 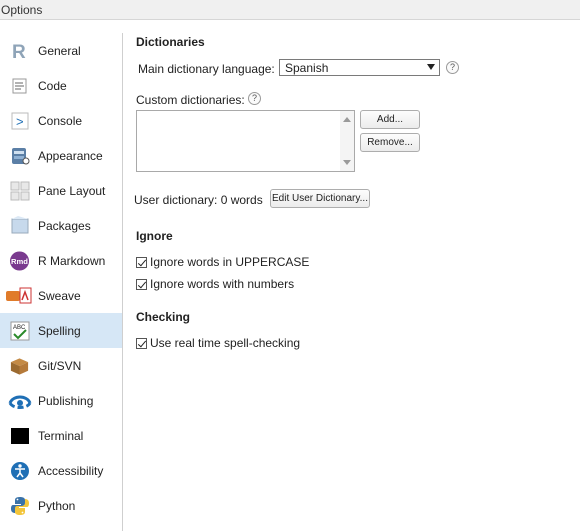 I want to click on scroll-down-icon, so click(x=347, y=162).